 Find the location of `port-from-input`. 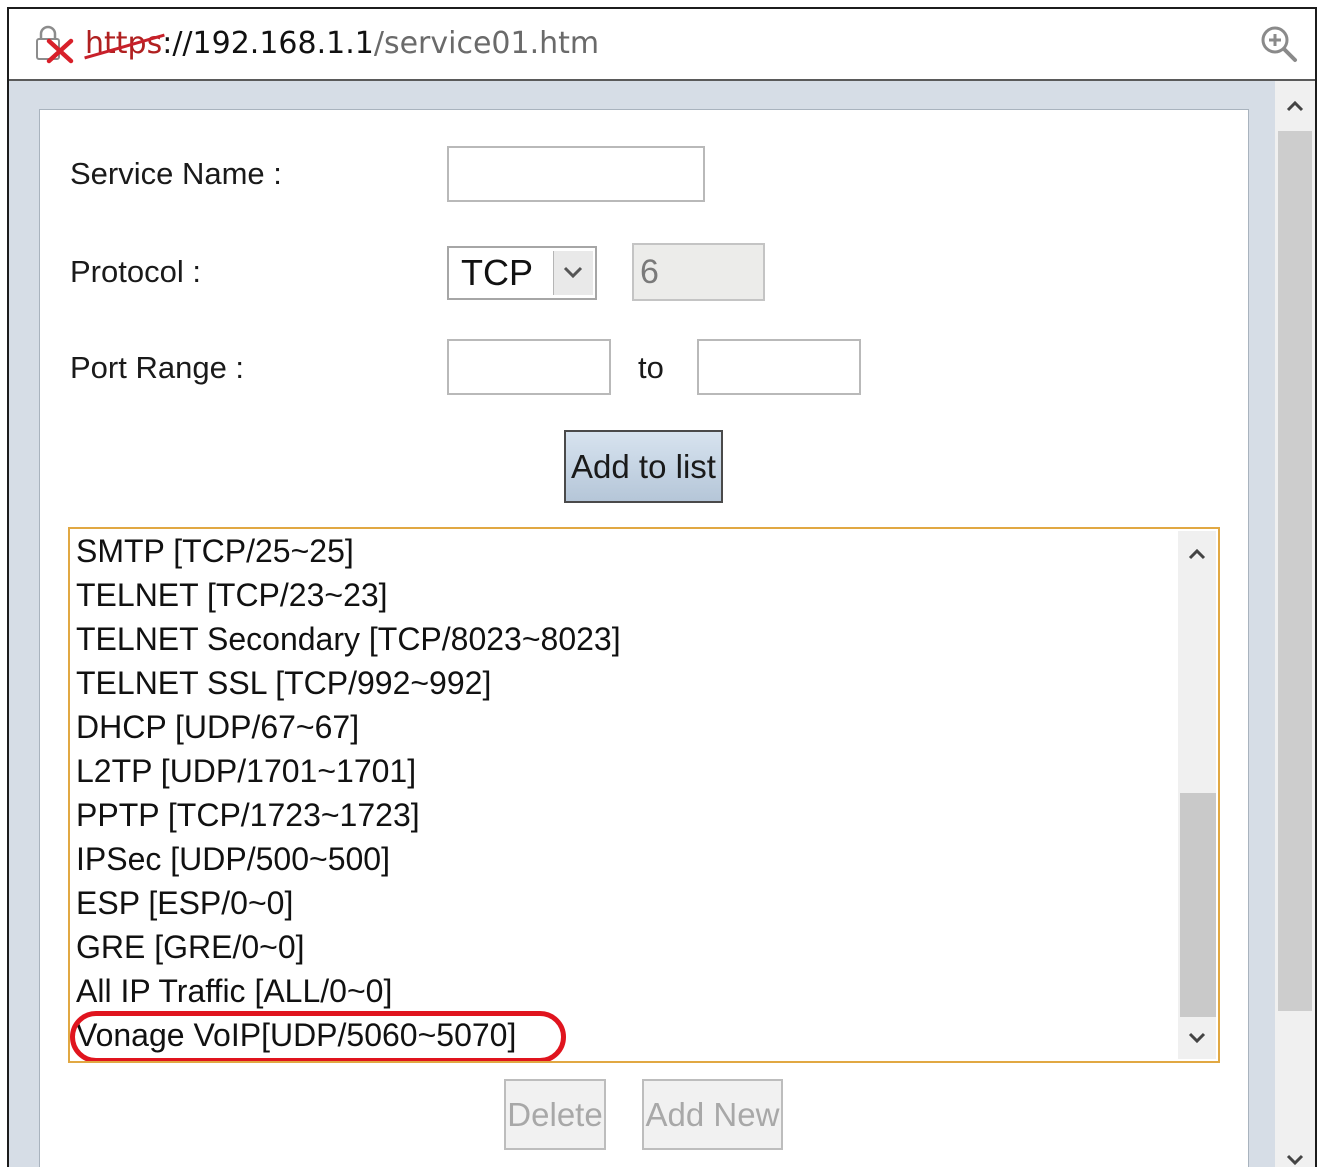

port-from-input is located at coordinates (529, 367).